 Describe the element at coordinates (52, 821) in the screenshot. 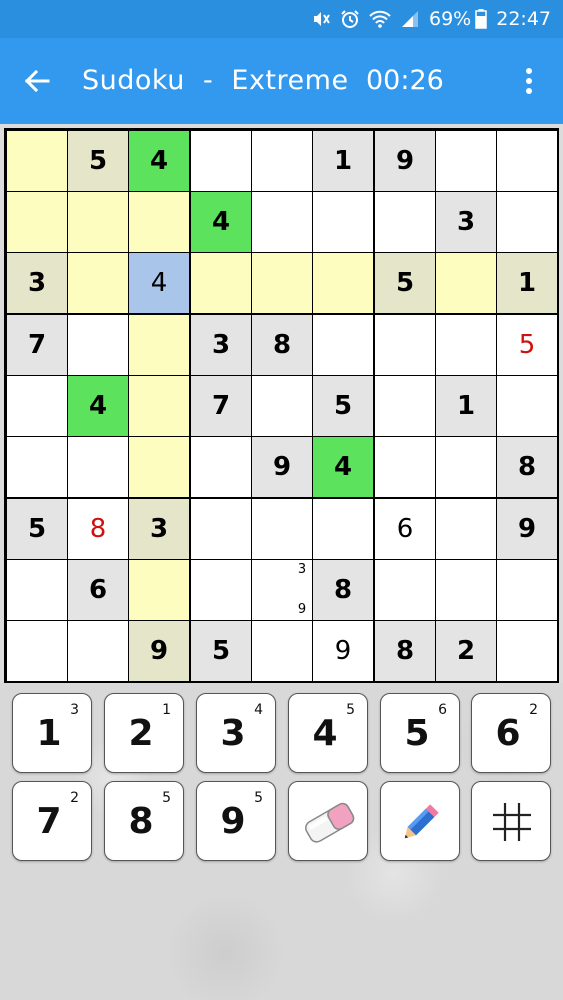

I see `digit-button-7: 72` at that location.